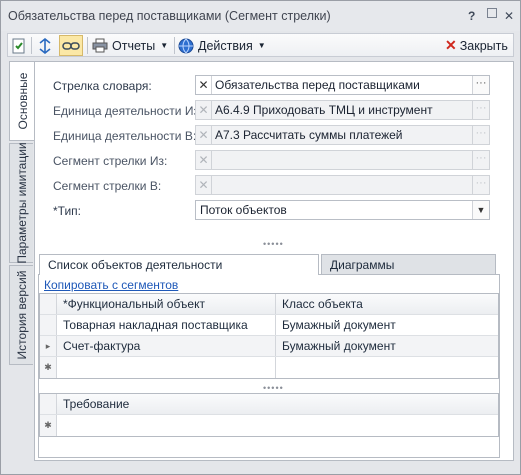 This screenshot has width=521, height=475. What do you see at coordinates (388, 304) in the screenshot?
I see `column-header-class: Класс объекта` at bounding box center [388, 304].